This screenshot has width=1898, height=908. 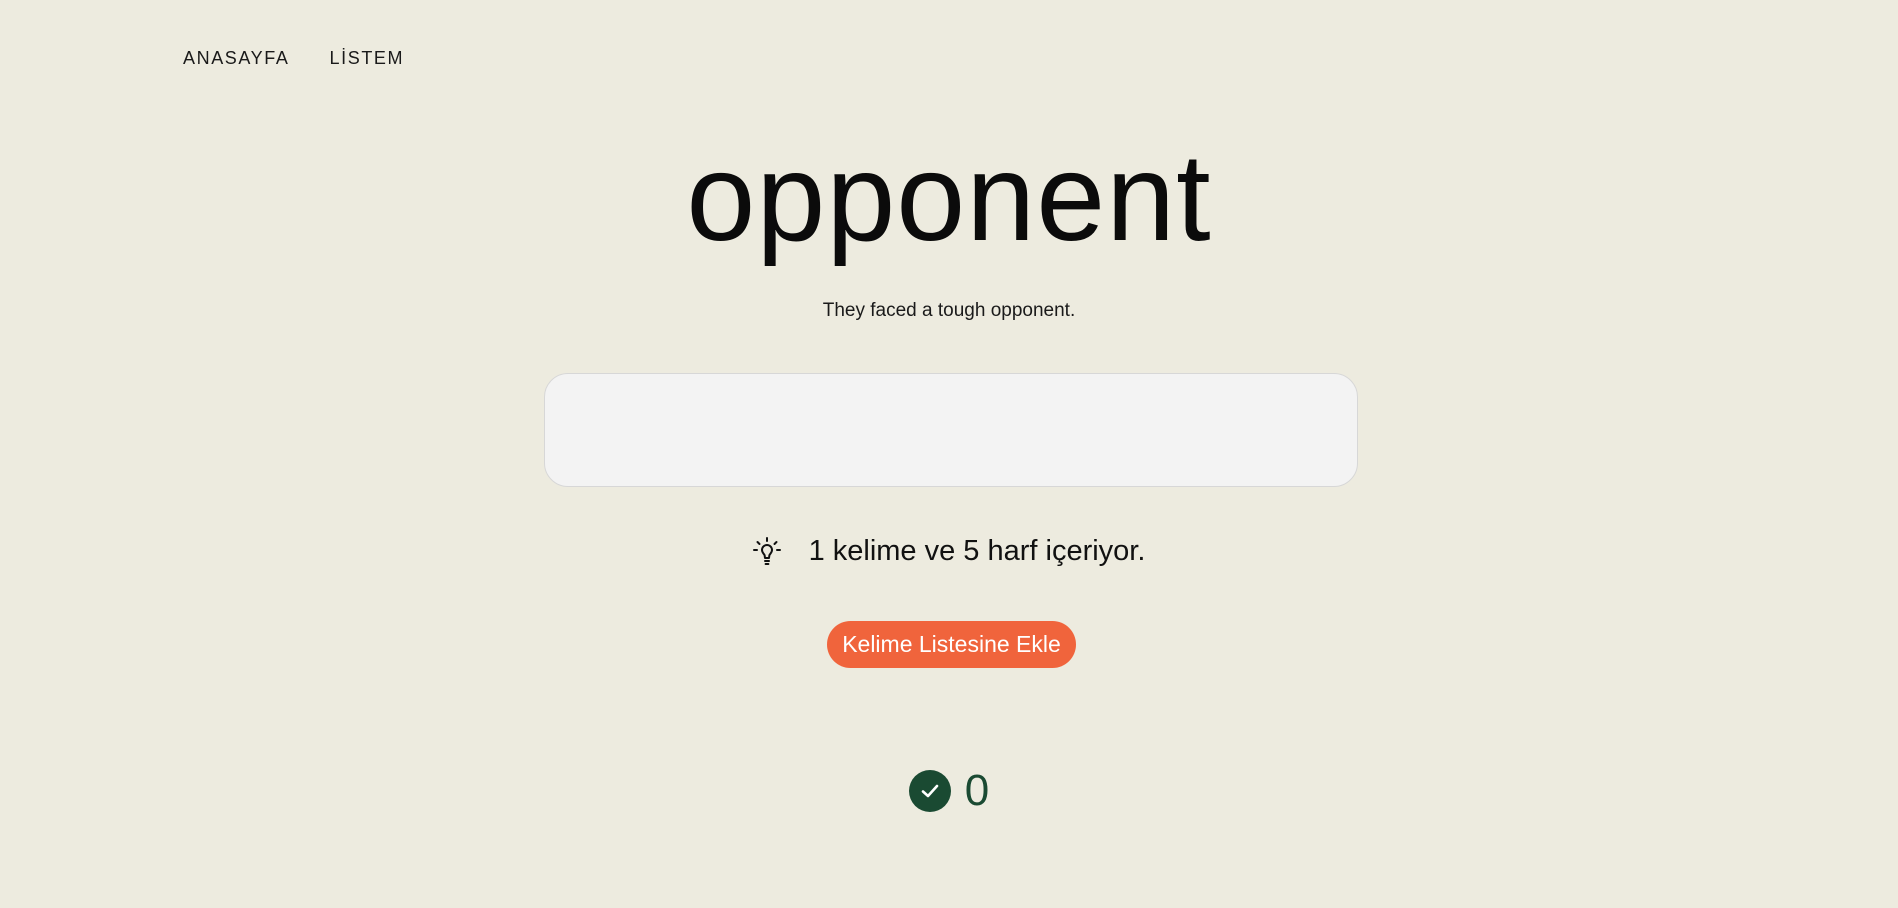 I want to click on add-to-word-list-button: Kelime Listesine Ekle, so click(x=951, y=644).